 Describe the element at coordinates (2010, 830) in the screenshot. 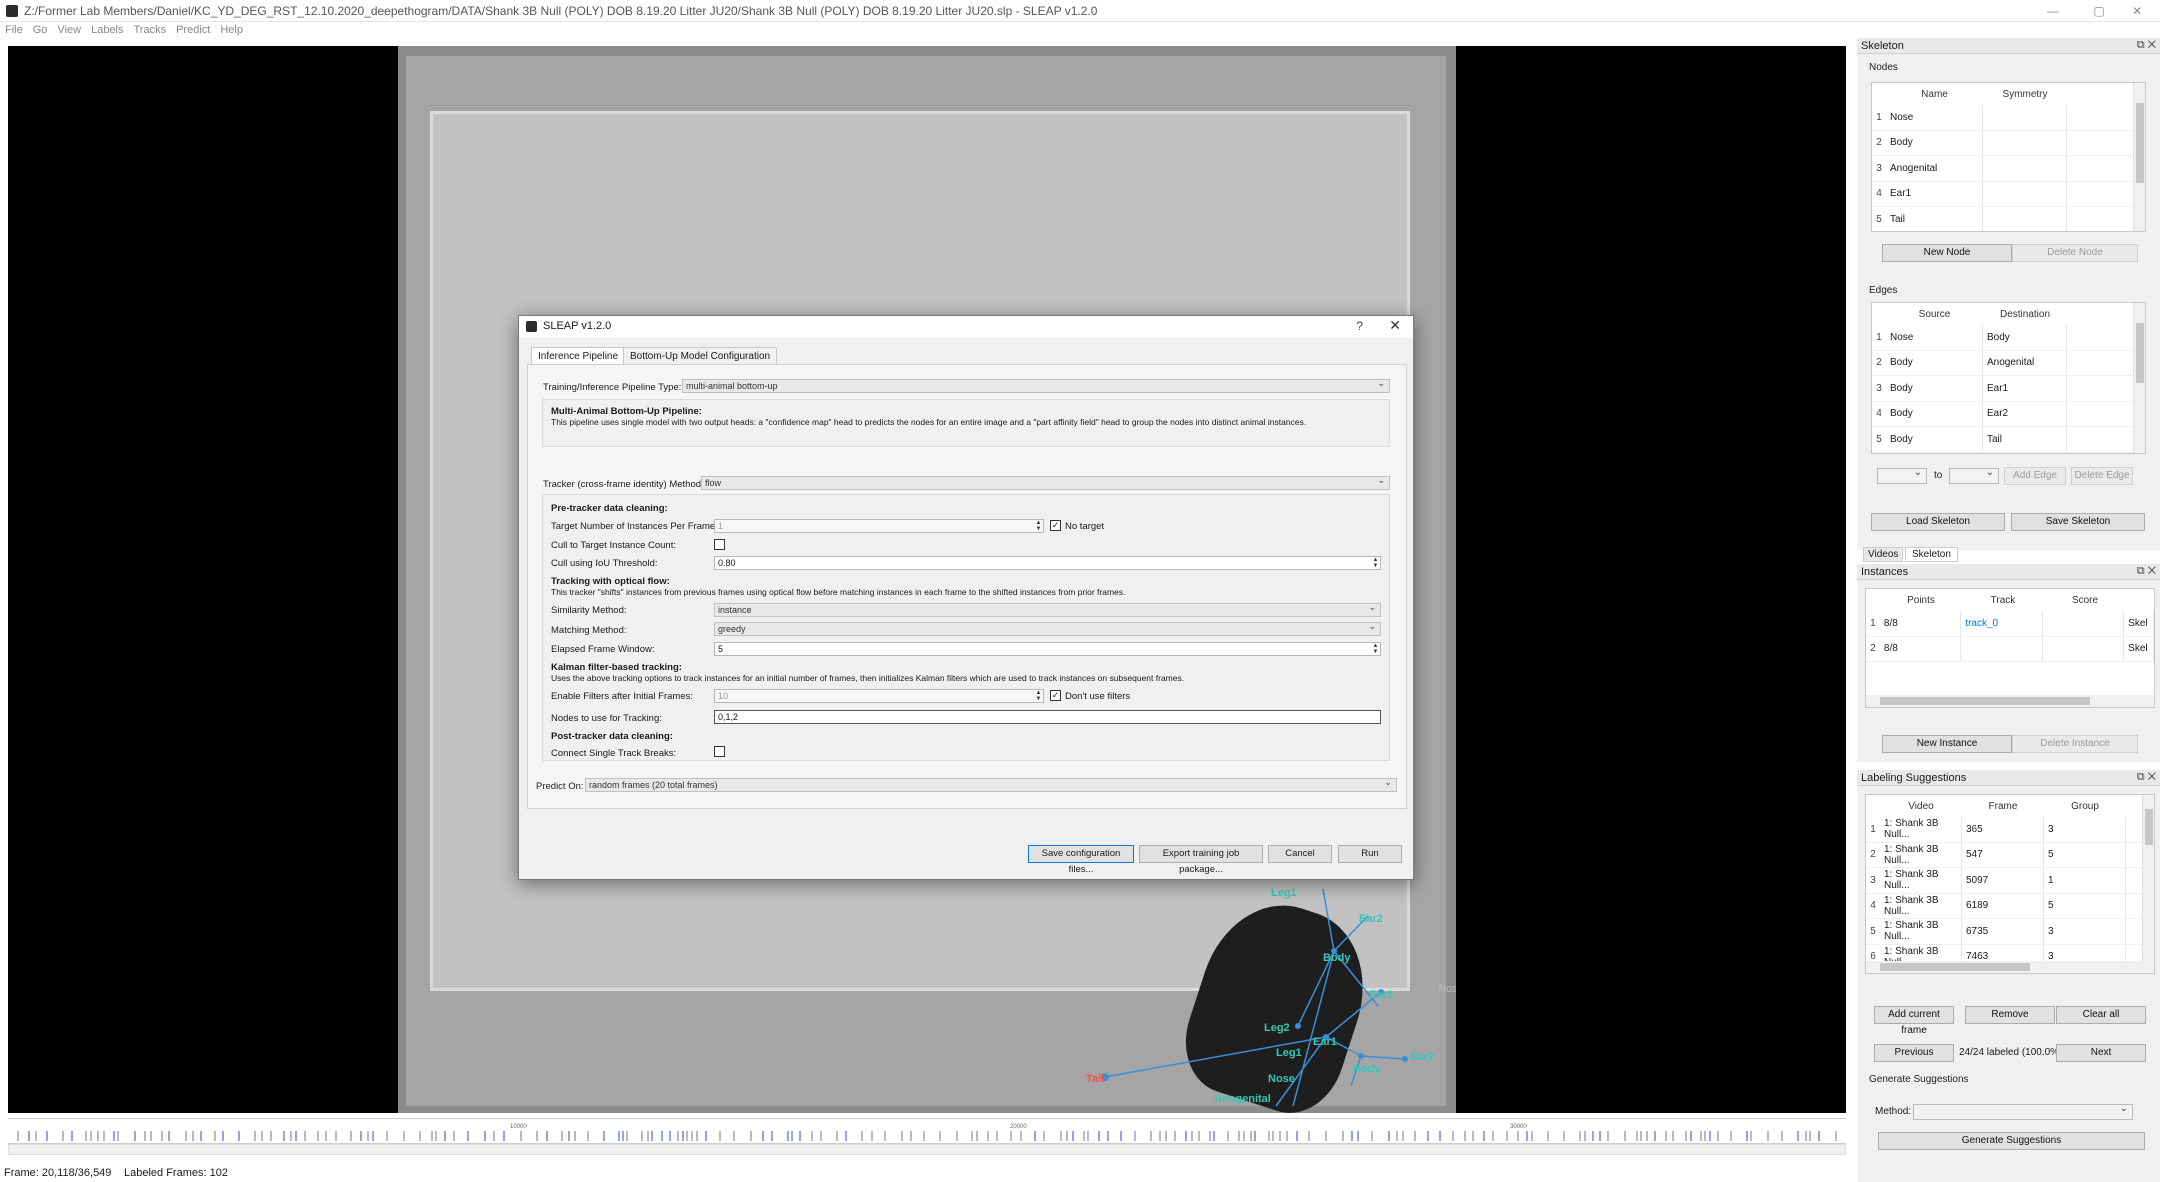

I see `table-row: 1 1: Shank 3B Null... 365 3` at that location.